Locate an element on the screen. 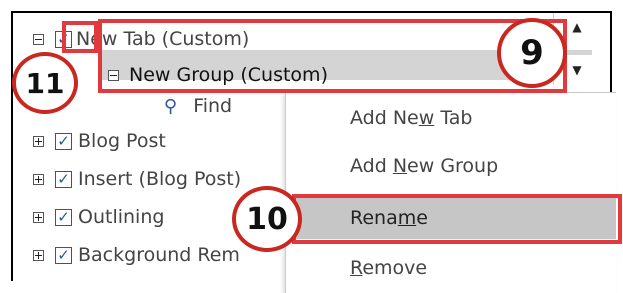 The height and width of the screenshot is (293, 623). tree-label: Blog Post is located at coordinates (122, 141).